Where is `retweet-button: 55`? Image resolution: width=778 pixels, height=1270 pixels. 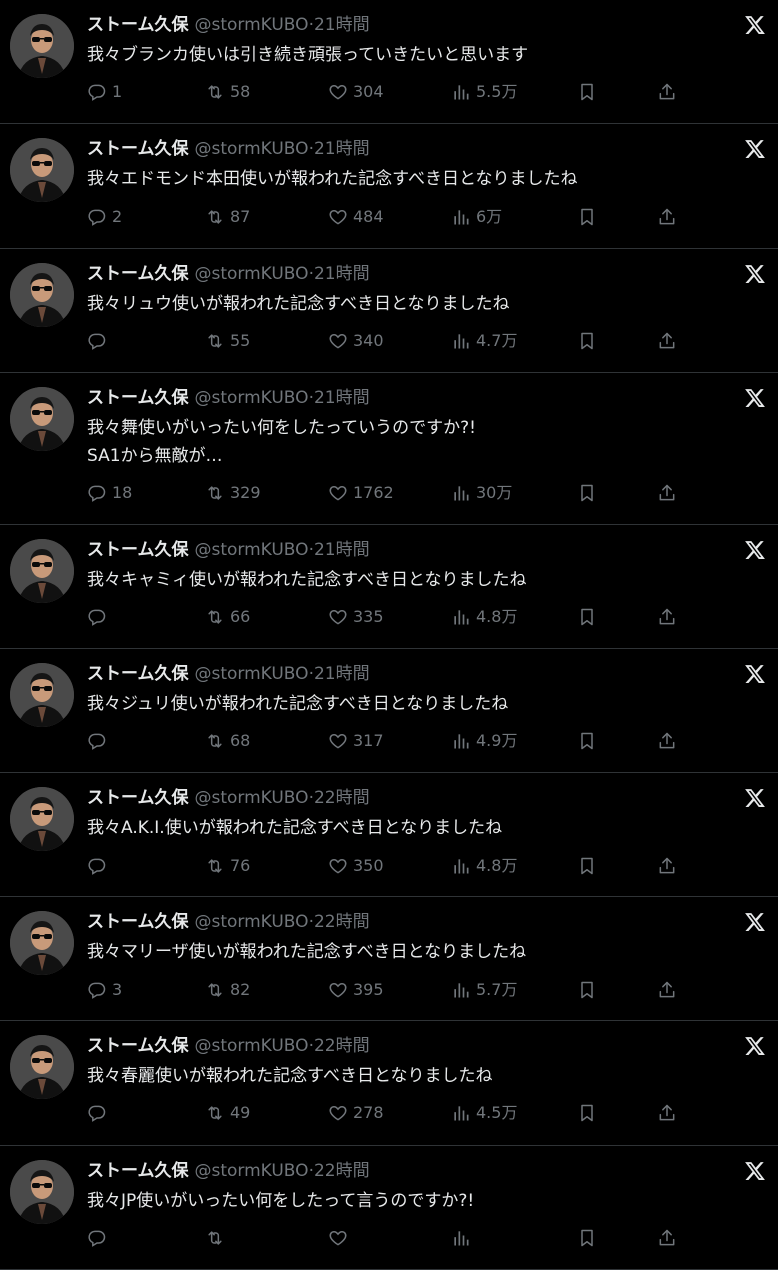 retweet-button: 55 is located at coordinates (227, 341).